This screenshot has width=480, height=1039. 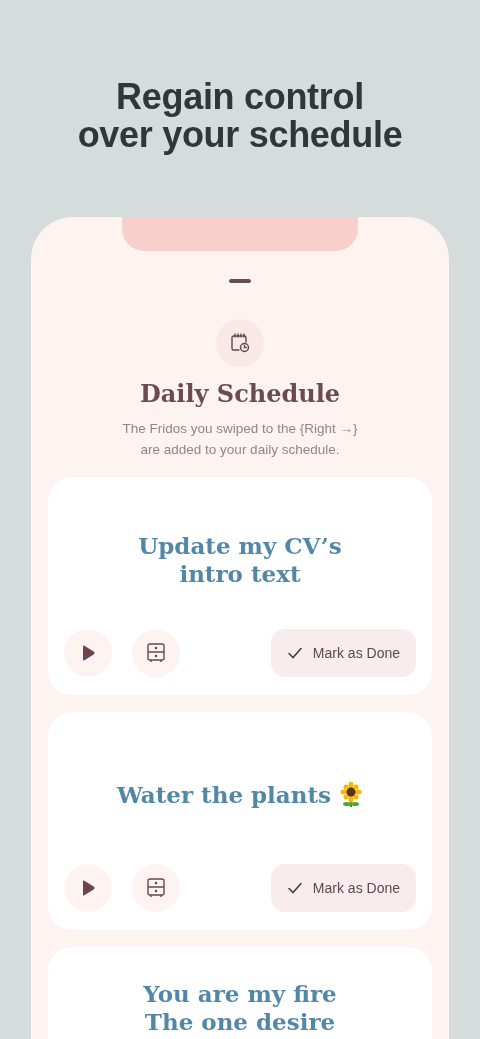 I want to click on headline: Regain control over your schedule, so click(x=240, y=114).